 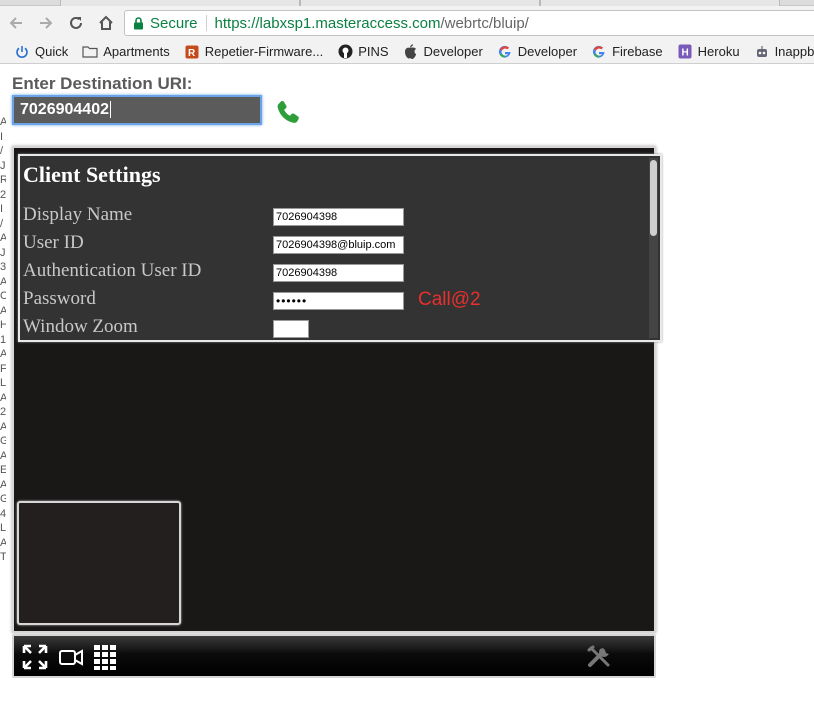 I want to click on bookmark-apartments: Apartments, so click(x=126, y=52).